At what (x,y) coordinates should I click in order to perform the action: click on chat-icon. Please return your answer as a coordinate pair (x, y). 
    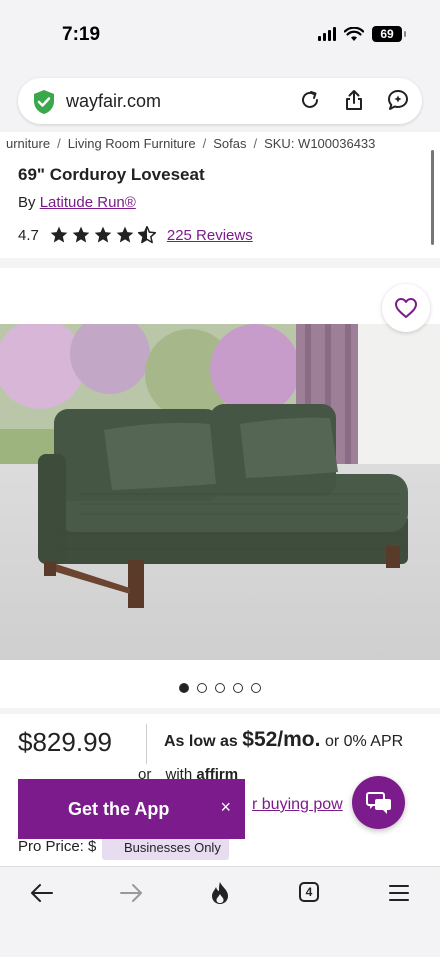
    Looking at the image, I should click on (378, 802).